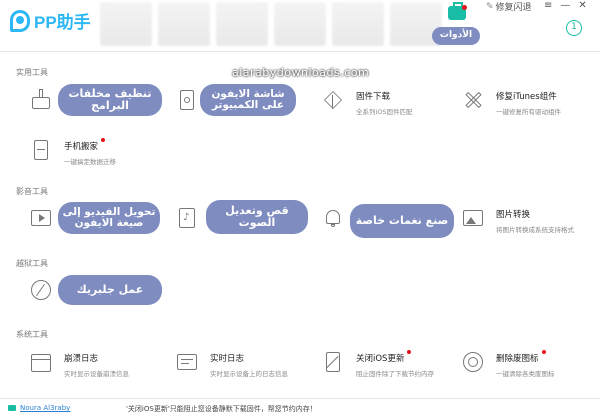  Describe the element at coordinates (109, 218) in the screenshot. I see `overlay-label-video-convert: تحويل الفيديو إلى صيغة الايفون` at that location.